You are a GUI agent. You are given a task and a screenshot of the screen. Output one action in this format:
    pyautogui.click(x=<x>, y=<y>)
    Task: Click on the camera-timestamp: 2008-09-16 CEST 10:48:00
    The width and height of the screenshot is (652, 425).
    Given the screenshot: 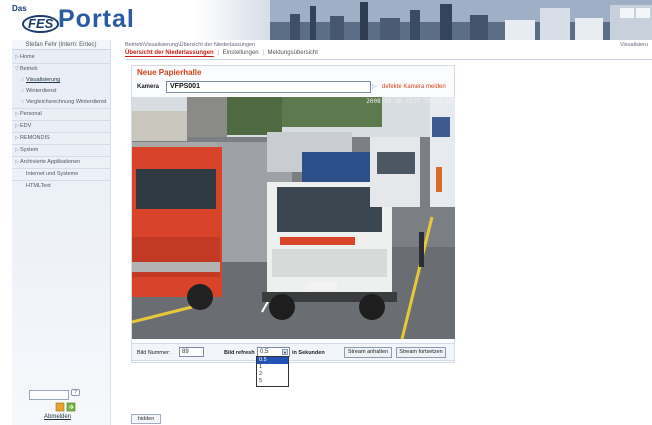 What is the action you would take?
    pyautogui.click(x=409, y=101)
    